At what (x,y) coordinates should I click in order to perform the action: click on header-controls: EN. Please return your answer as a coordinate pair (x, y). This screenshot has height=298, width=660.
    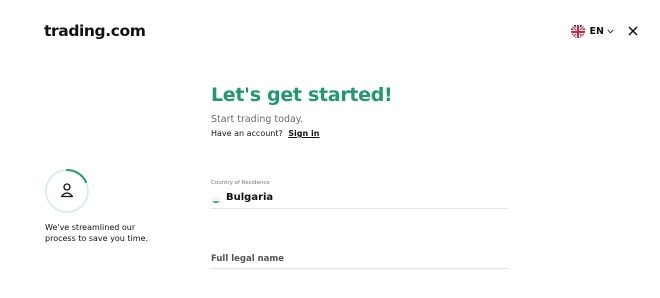
    Looking at the image, I should click on (604, 31).